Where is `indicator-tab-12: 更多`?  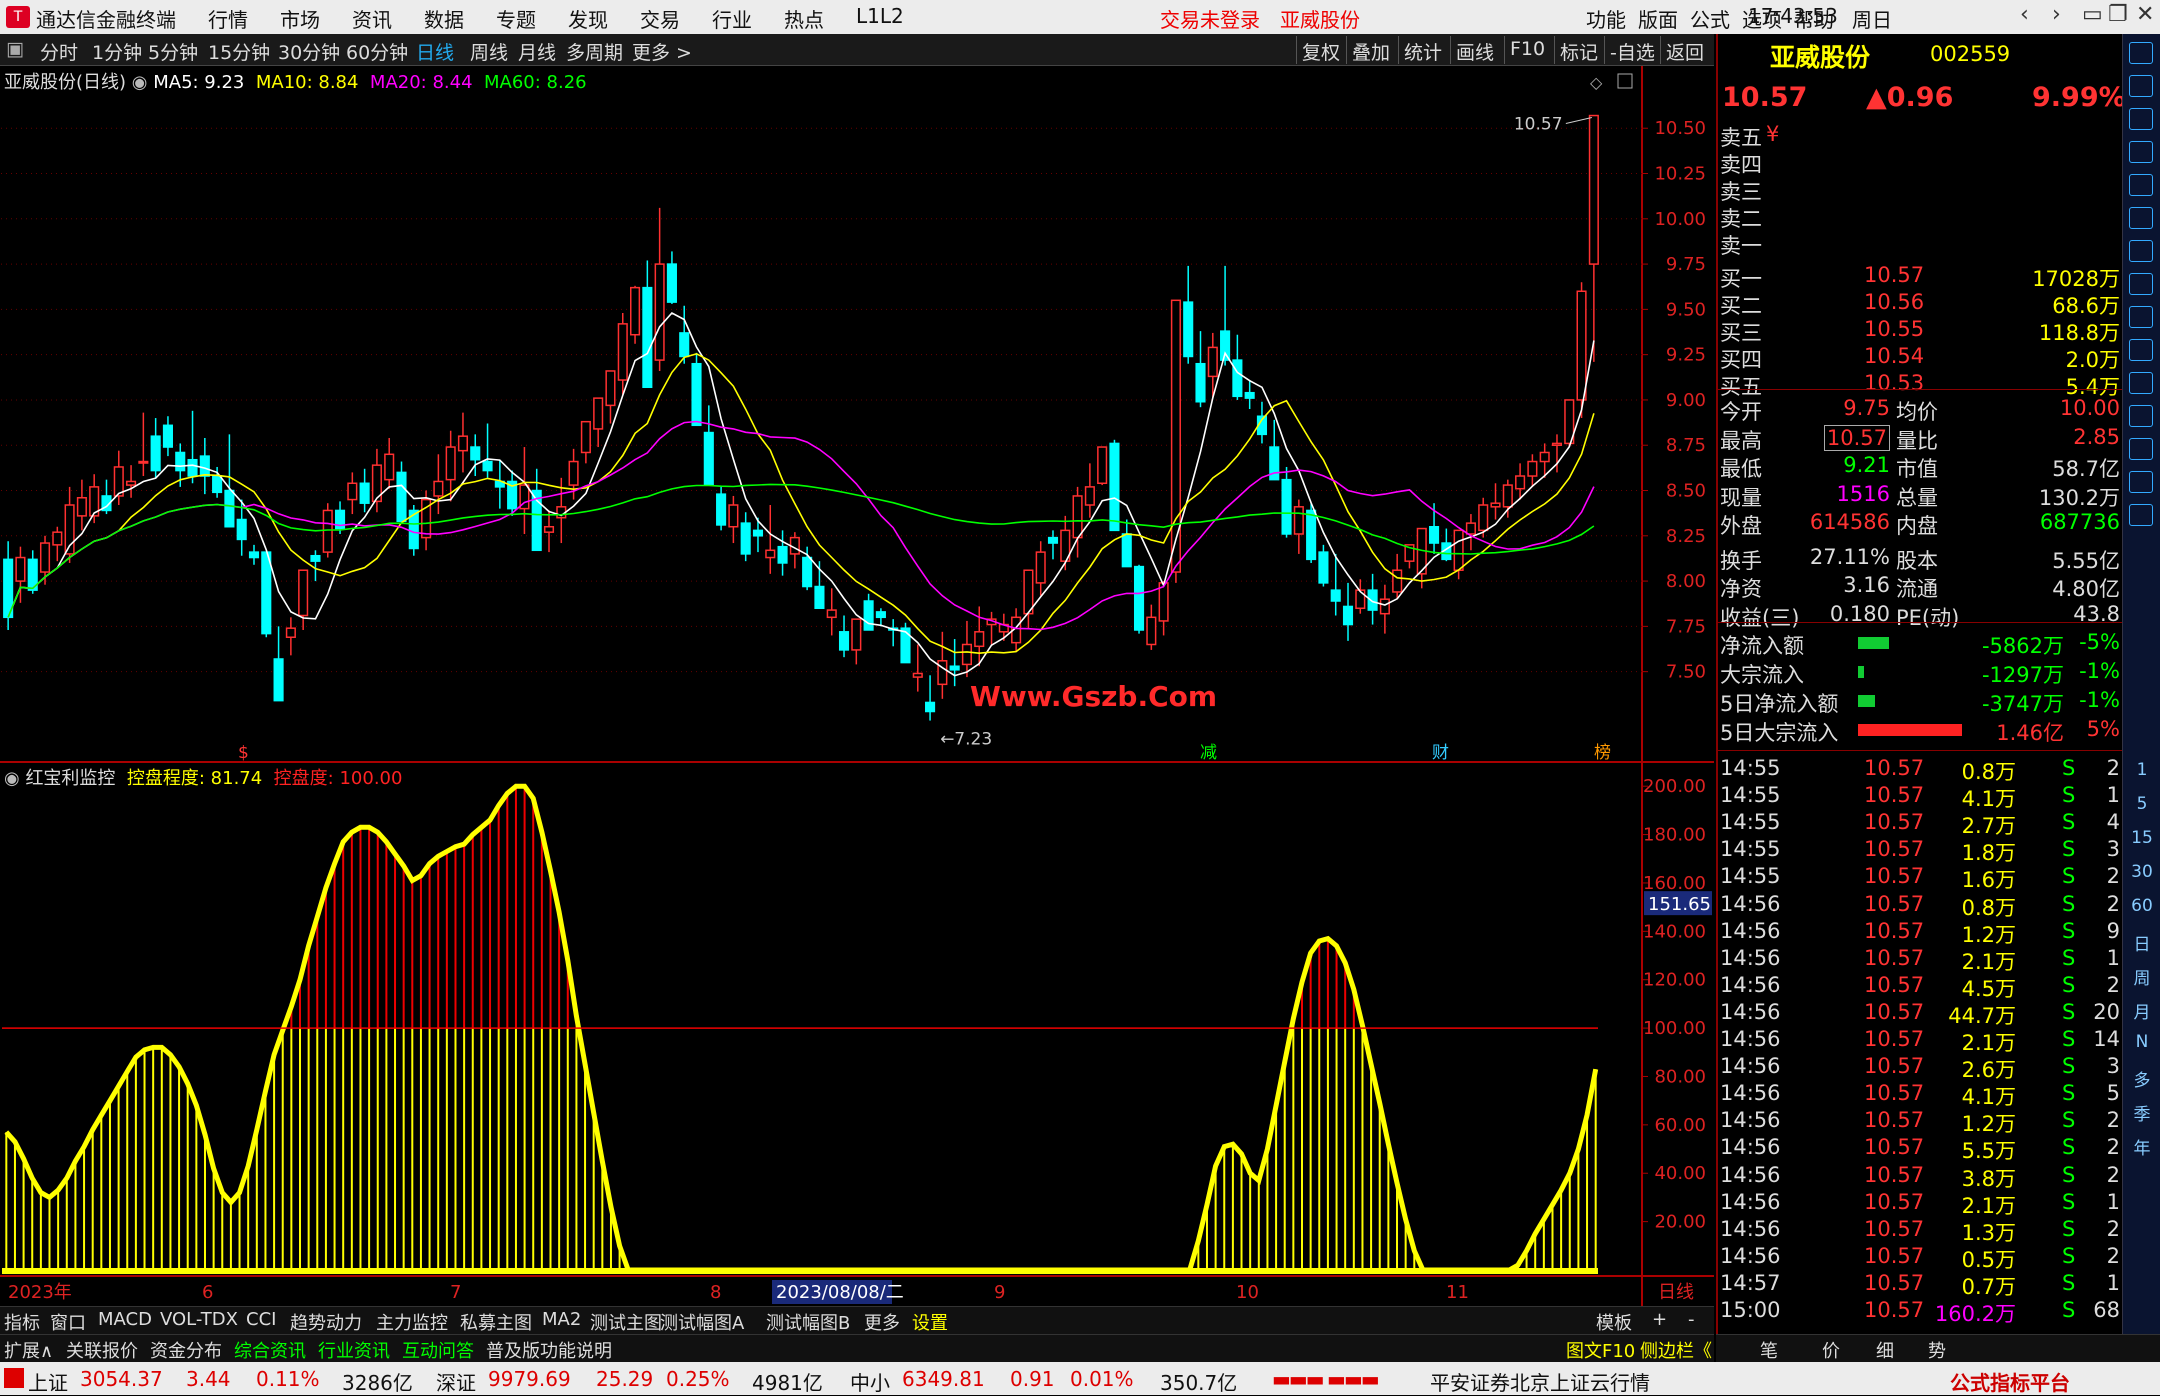
indicator-tab-12: 更多 is located at coordinates (882, 1322).